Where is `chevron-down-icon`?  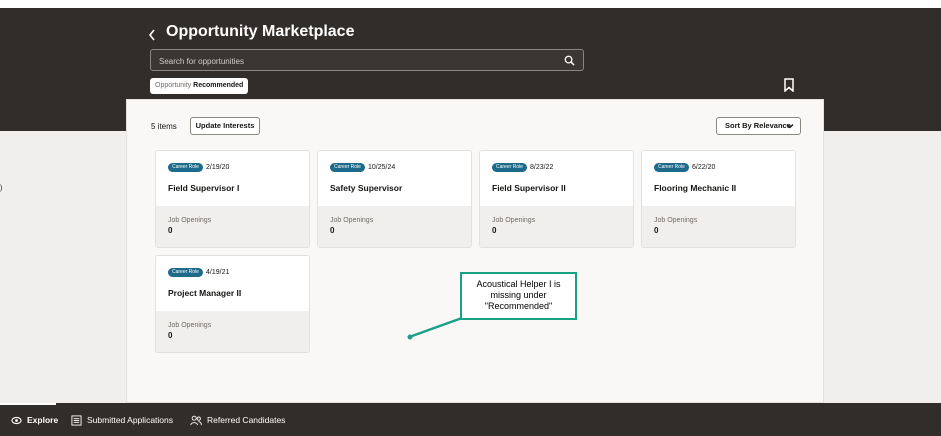
chevron-down-icon is located at coordinates (790, 126).